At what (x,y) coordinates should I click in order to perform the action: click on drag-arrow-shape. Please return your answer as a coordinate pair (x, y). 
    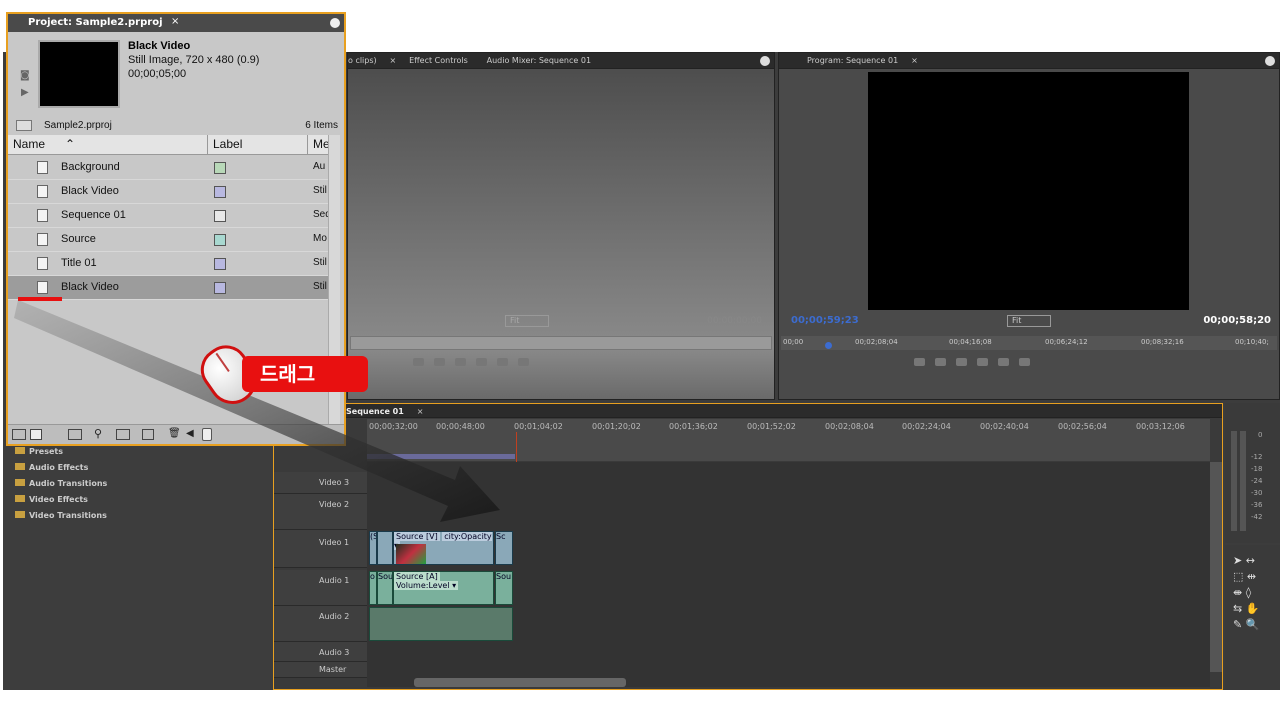
    Looking at the image, I should click on (257, 411).